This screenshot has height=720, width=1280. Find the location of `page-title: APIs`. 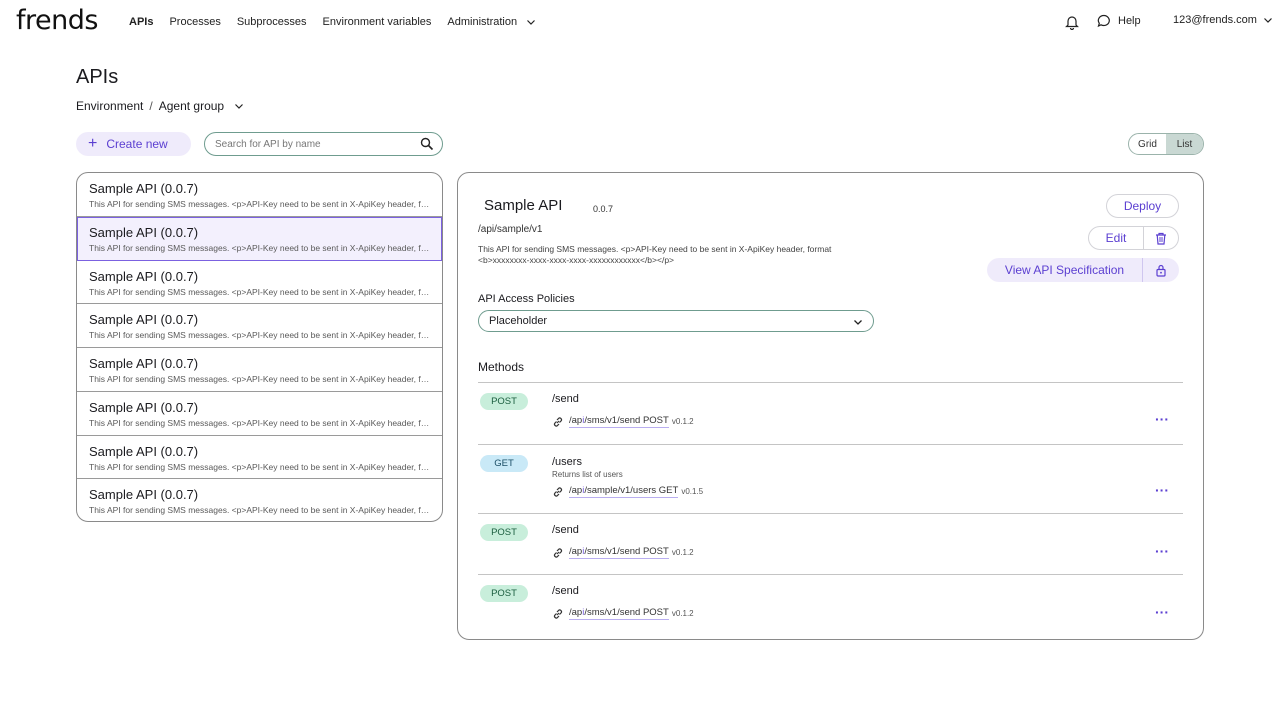

page-title: APIs is located at coordinates (97, 77).